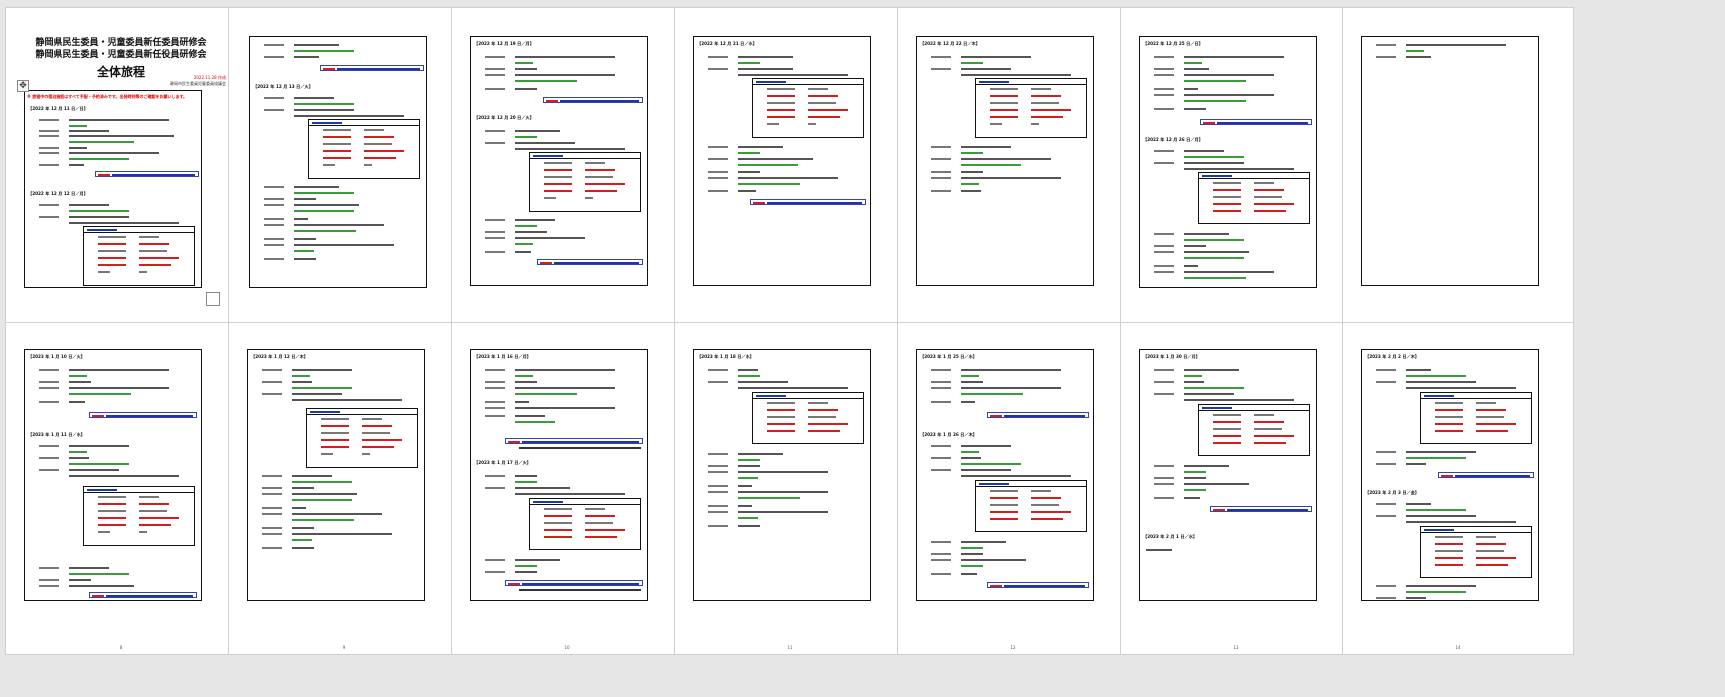 The height and width of the screenshot is (697, 1725). I want to click on page-2-content: 【2022 年 12 月 13 日／火】, so click(338, 162).